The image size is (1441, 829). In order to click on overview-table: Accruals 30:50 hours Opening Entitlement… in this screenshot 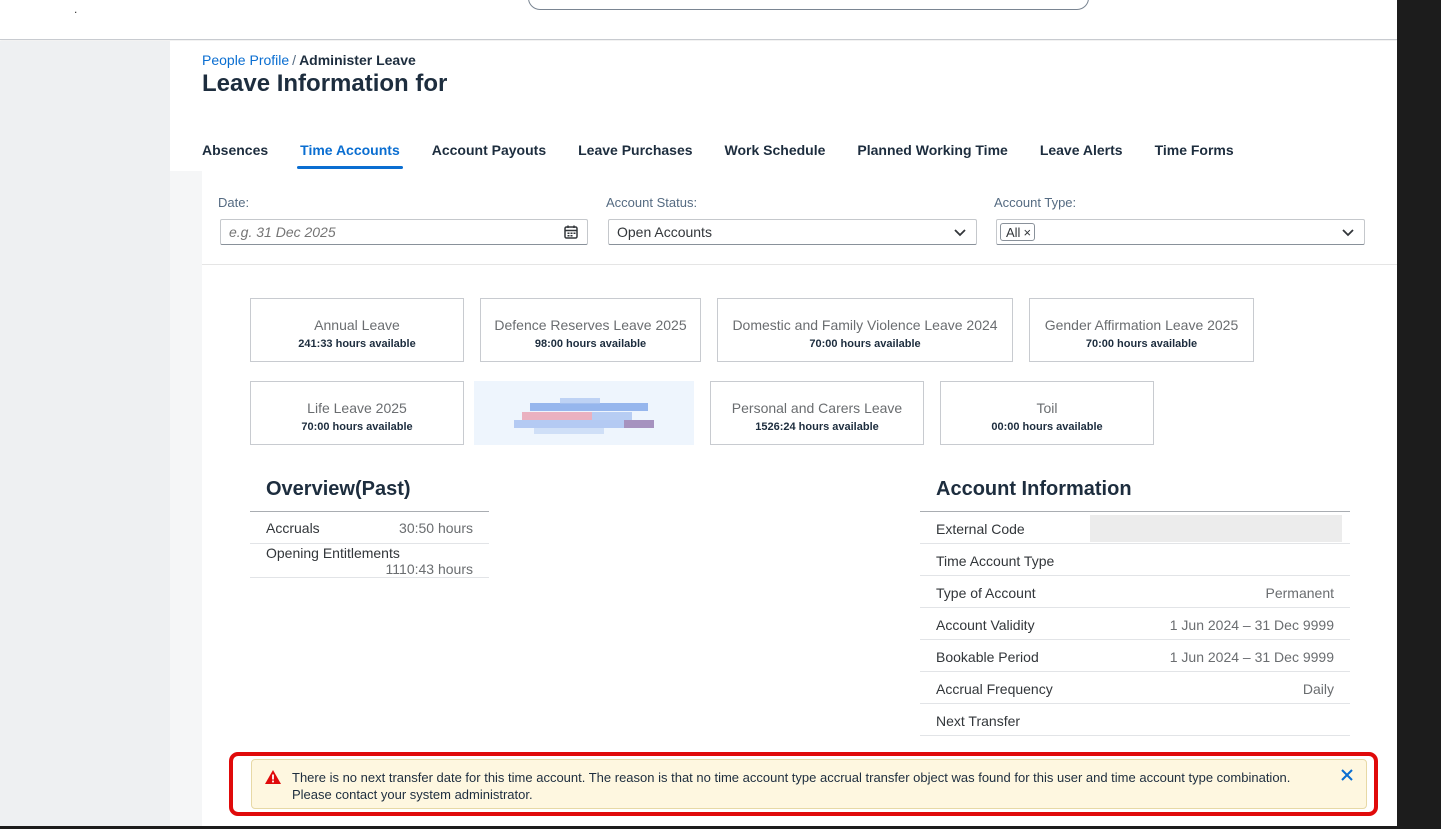, I will do `click(369, 544)`.